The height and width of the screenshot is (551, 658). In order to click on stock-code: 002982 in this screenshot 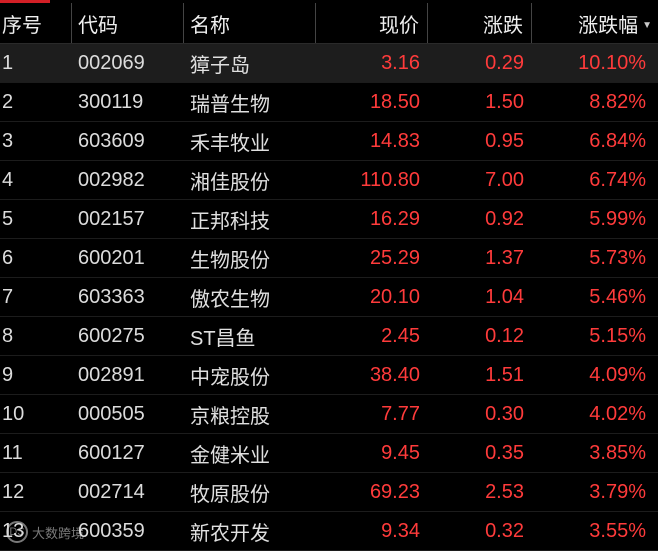, I will do `click(111, 179)`.